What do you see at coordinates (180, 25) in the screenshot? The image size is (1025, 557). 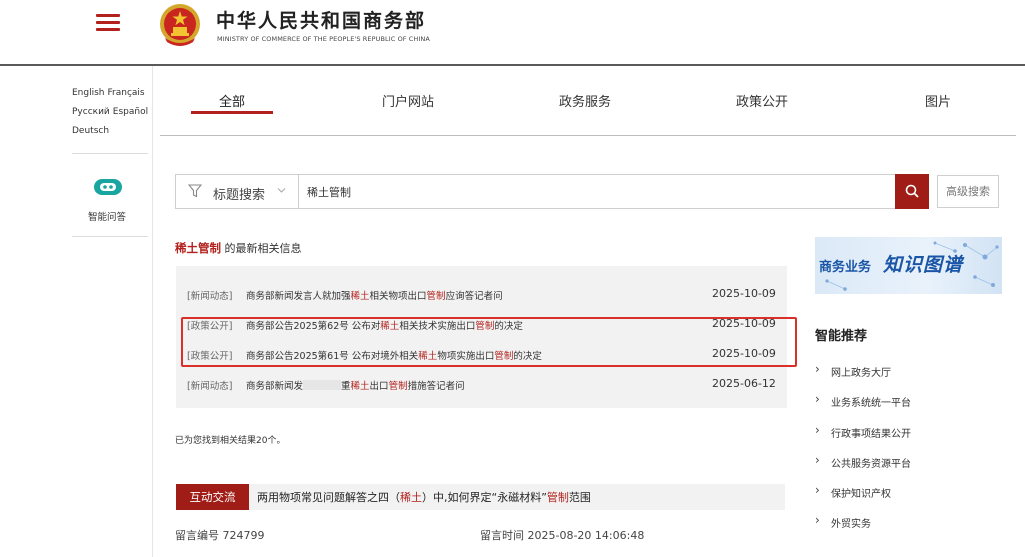 I see `national-emblem-icon` at bounding box center [180, 25].